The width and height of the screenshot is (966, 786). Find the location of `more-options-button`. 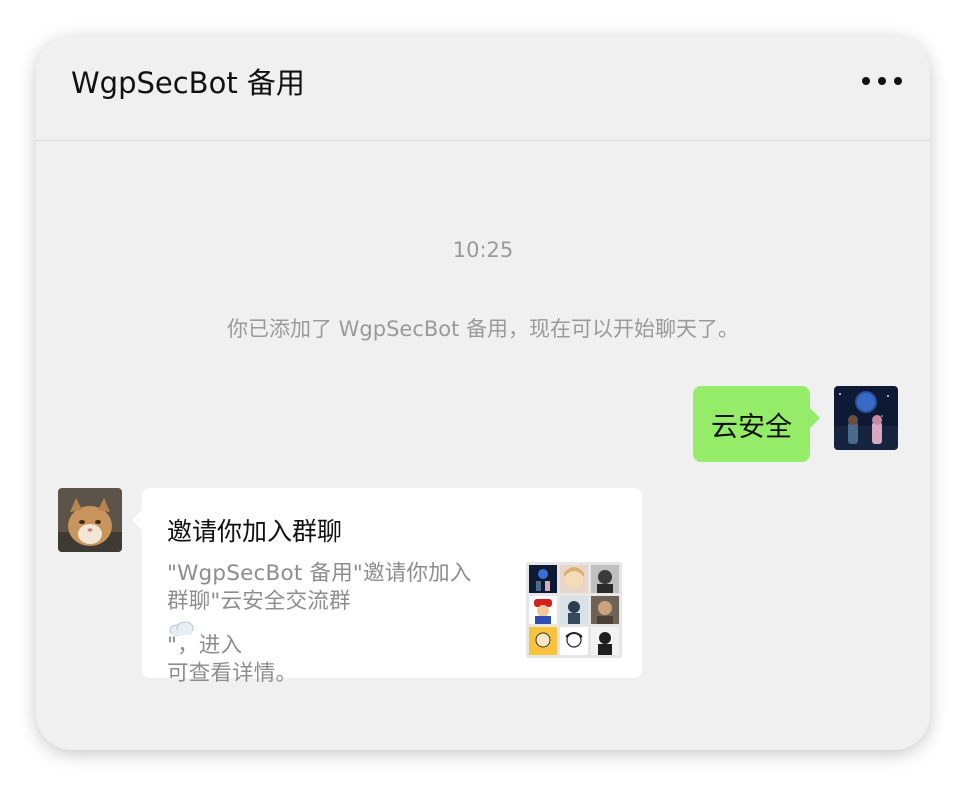

more-options-button is located at coordinates (882, 81).